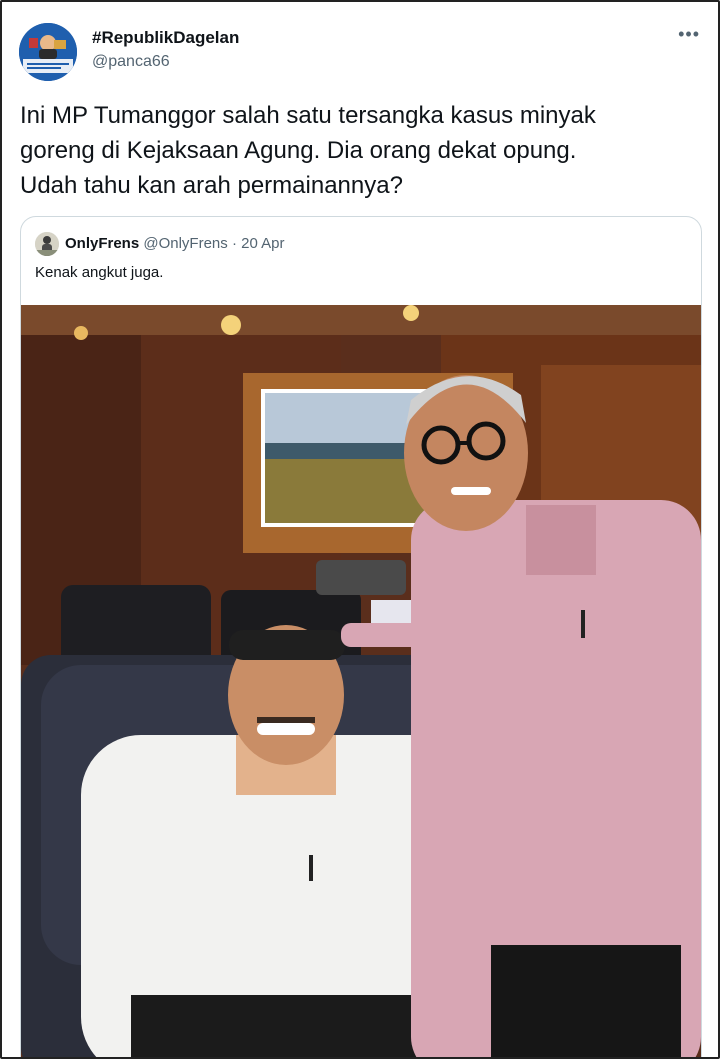  I want to click on profile-avatar-icon, so click(48, 52).